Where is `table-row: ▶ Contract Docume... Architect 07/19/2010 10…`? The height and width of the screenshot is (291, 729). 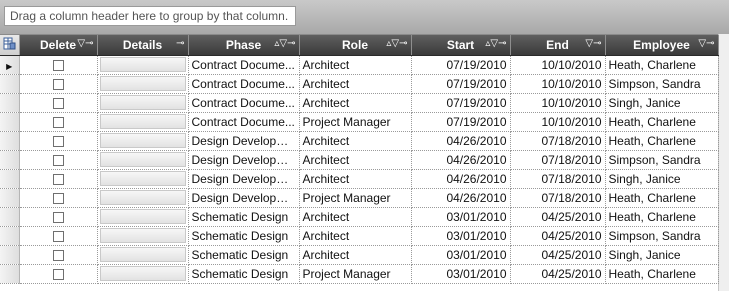
table-row: ▶ Contract Docume... Architect 07/19/2010 10… is located at coordinates (359, 65).